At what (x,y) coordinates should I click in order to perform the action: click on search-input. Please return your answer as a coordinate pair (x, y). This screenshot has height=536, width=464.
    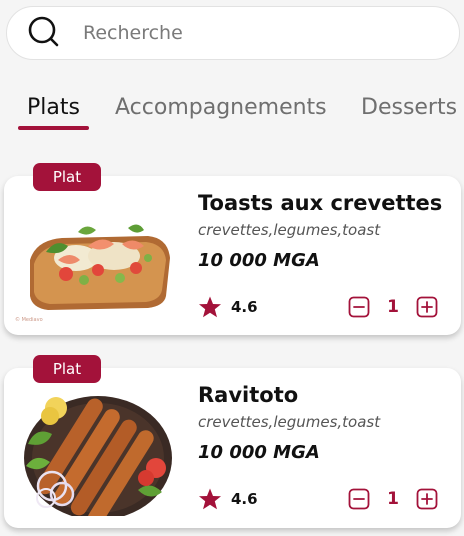
    Looking at the image, I should click on (248, 33).